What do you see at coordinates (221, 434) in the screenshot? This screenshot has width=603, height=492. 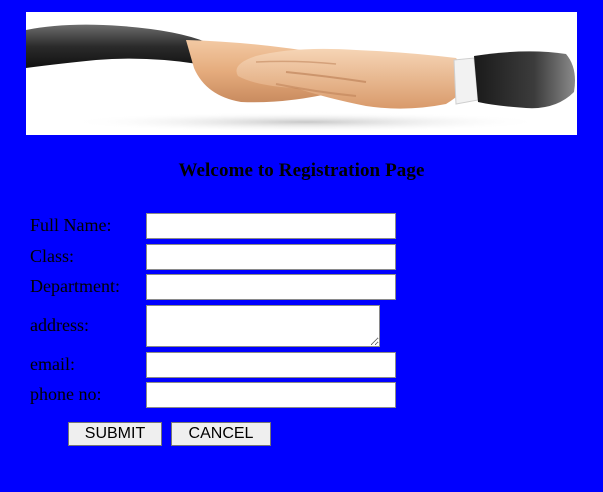 I see `cancel-button: CANCEL` at bounding box center [221, 434].